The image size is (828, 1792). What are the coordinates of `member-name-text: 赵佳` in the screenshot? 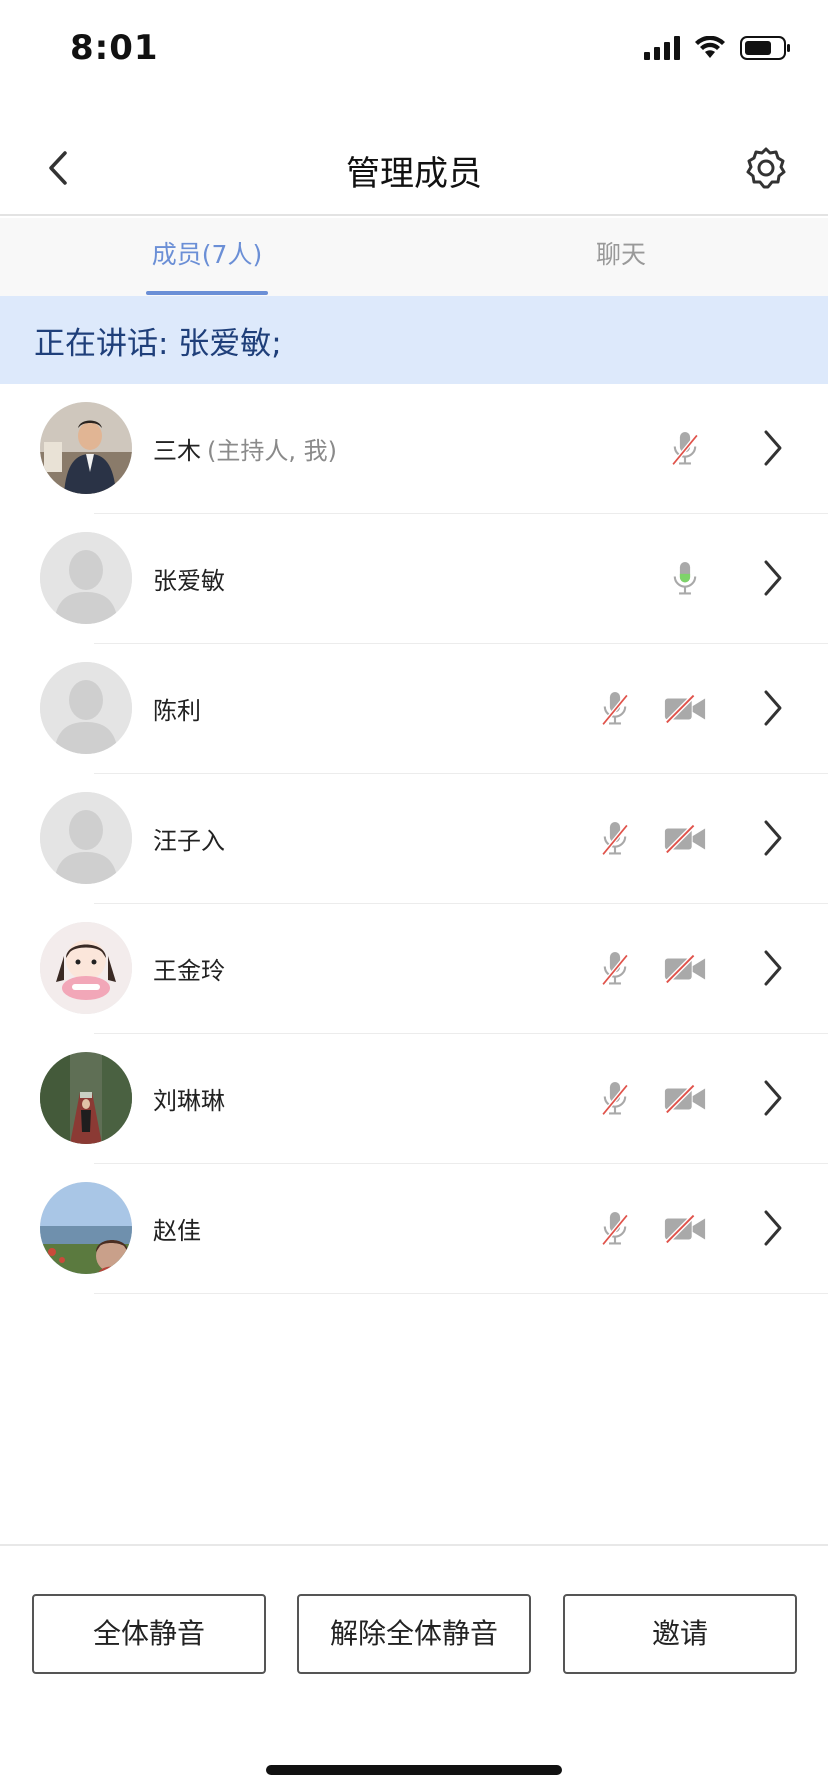 It's located at (177, 1231).